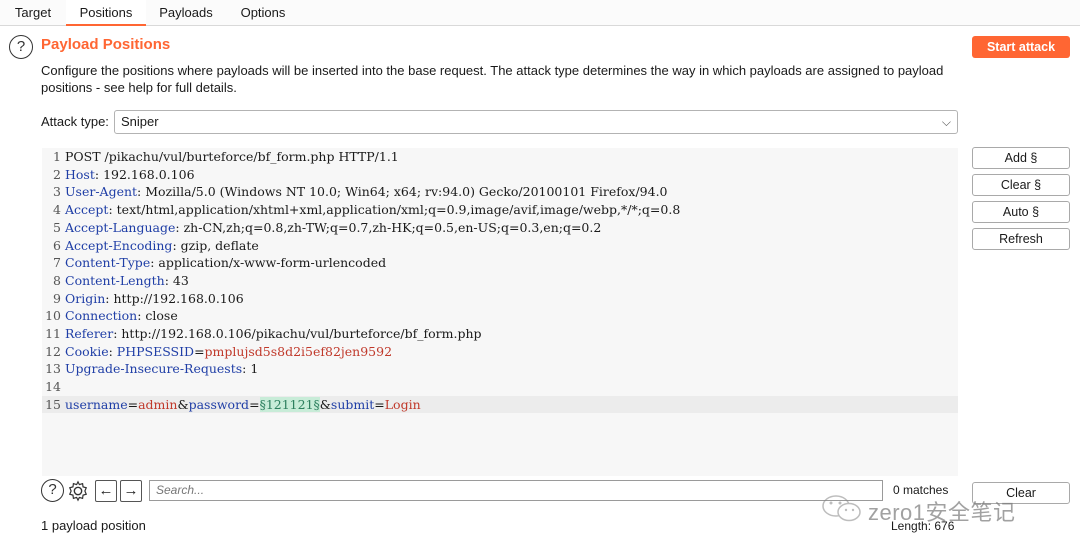 This screenshot has width=1080, height=555. I want to click on attack-type-label: Attack type:, so click(75, 121).